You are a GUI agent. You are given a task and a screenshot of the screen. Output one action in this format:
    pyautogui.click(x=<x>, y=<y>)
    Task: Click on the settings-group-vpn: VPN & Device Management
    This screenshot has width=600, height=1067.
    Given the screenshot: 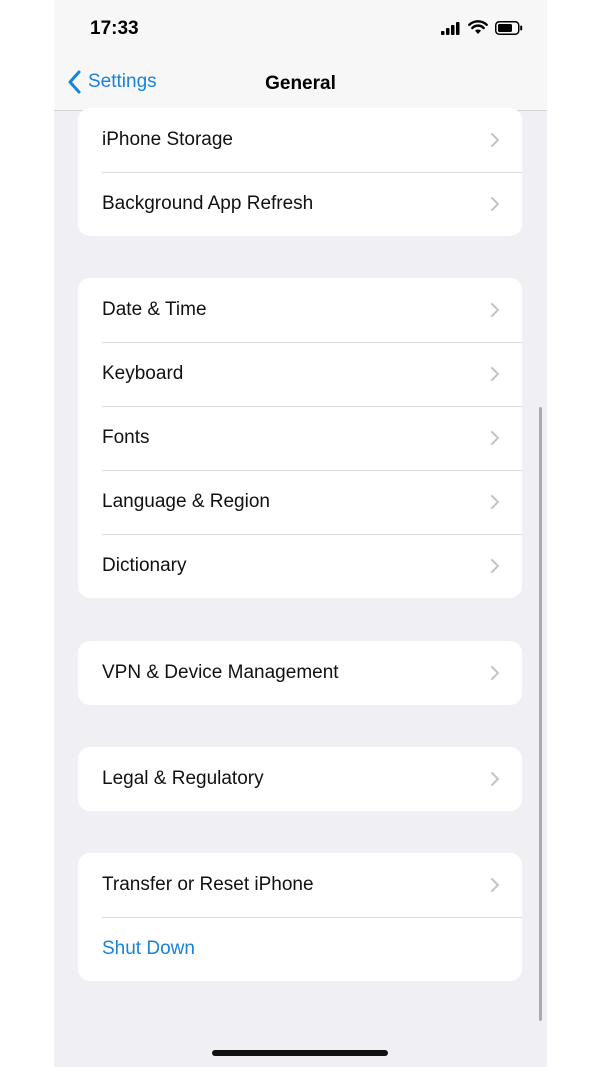 What is the action you would take?
    pyautogui.click(x=300, y=673)
    